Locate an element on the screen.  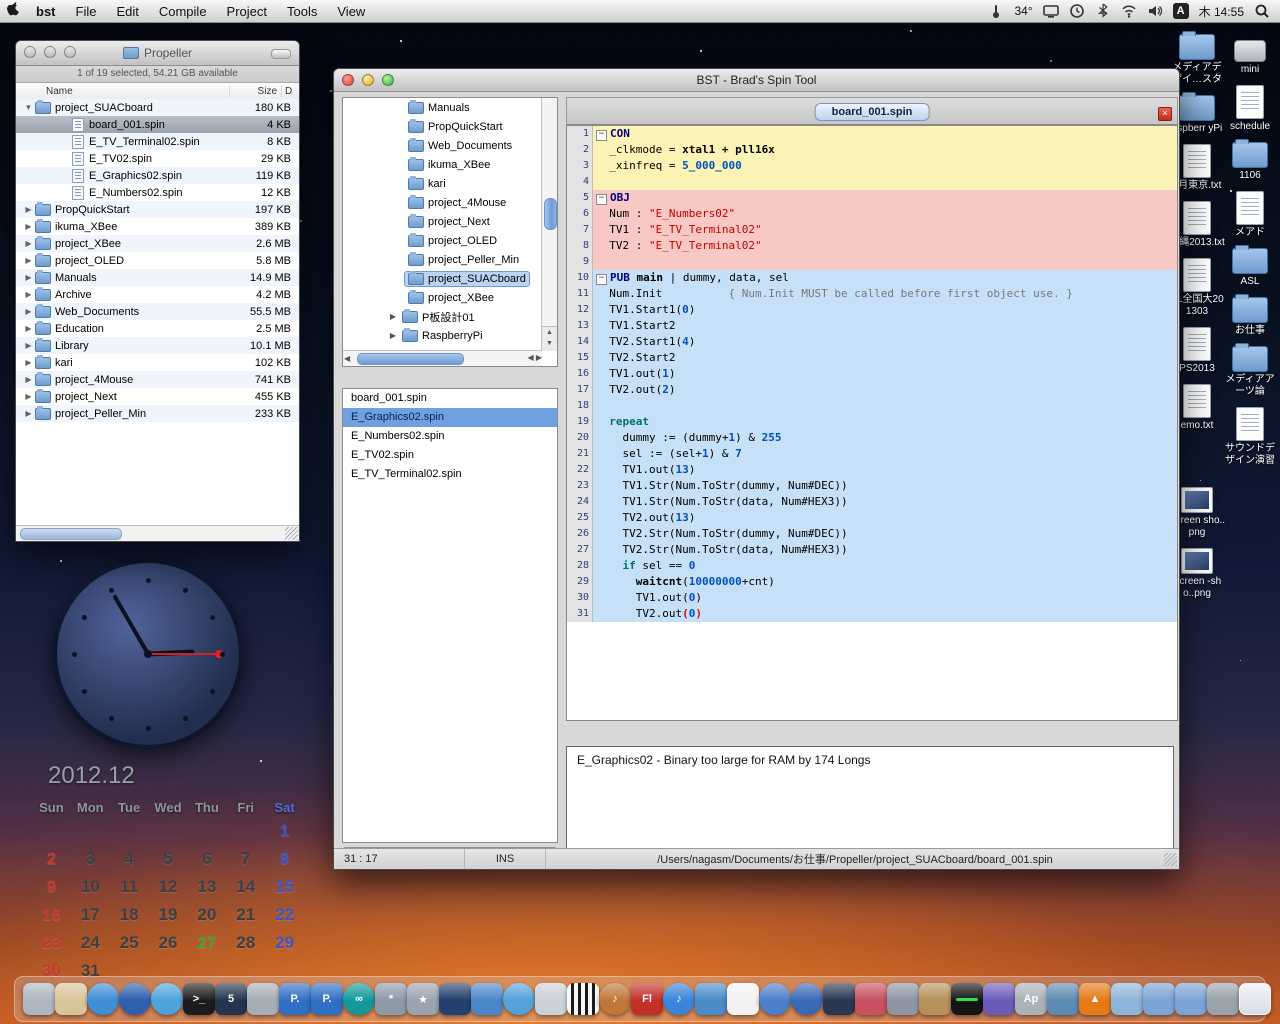
calendar-date: 13 is located at coordinates (206, 888).